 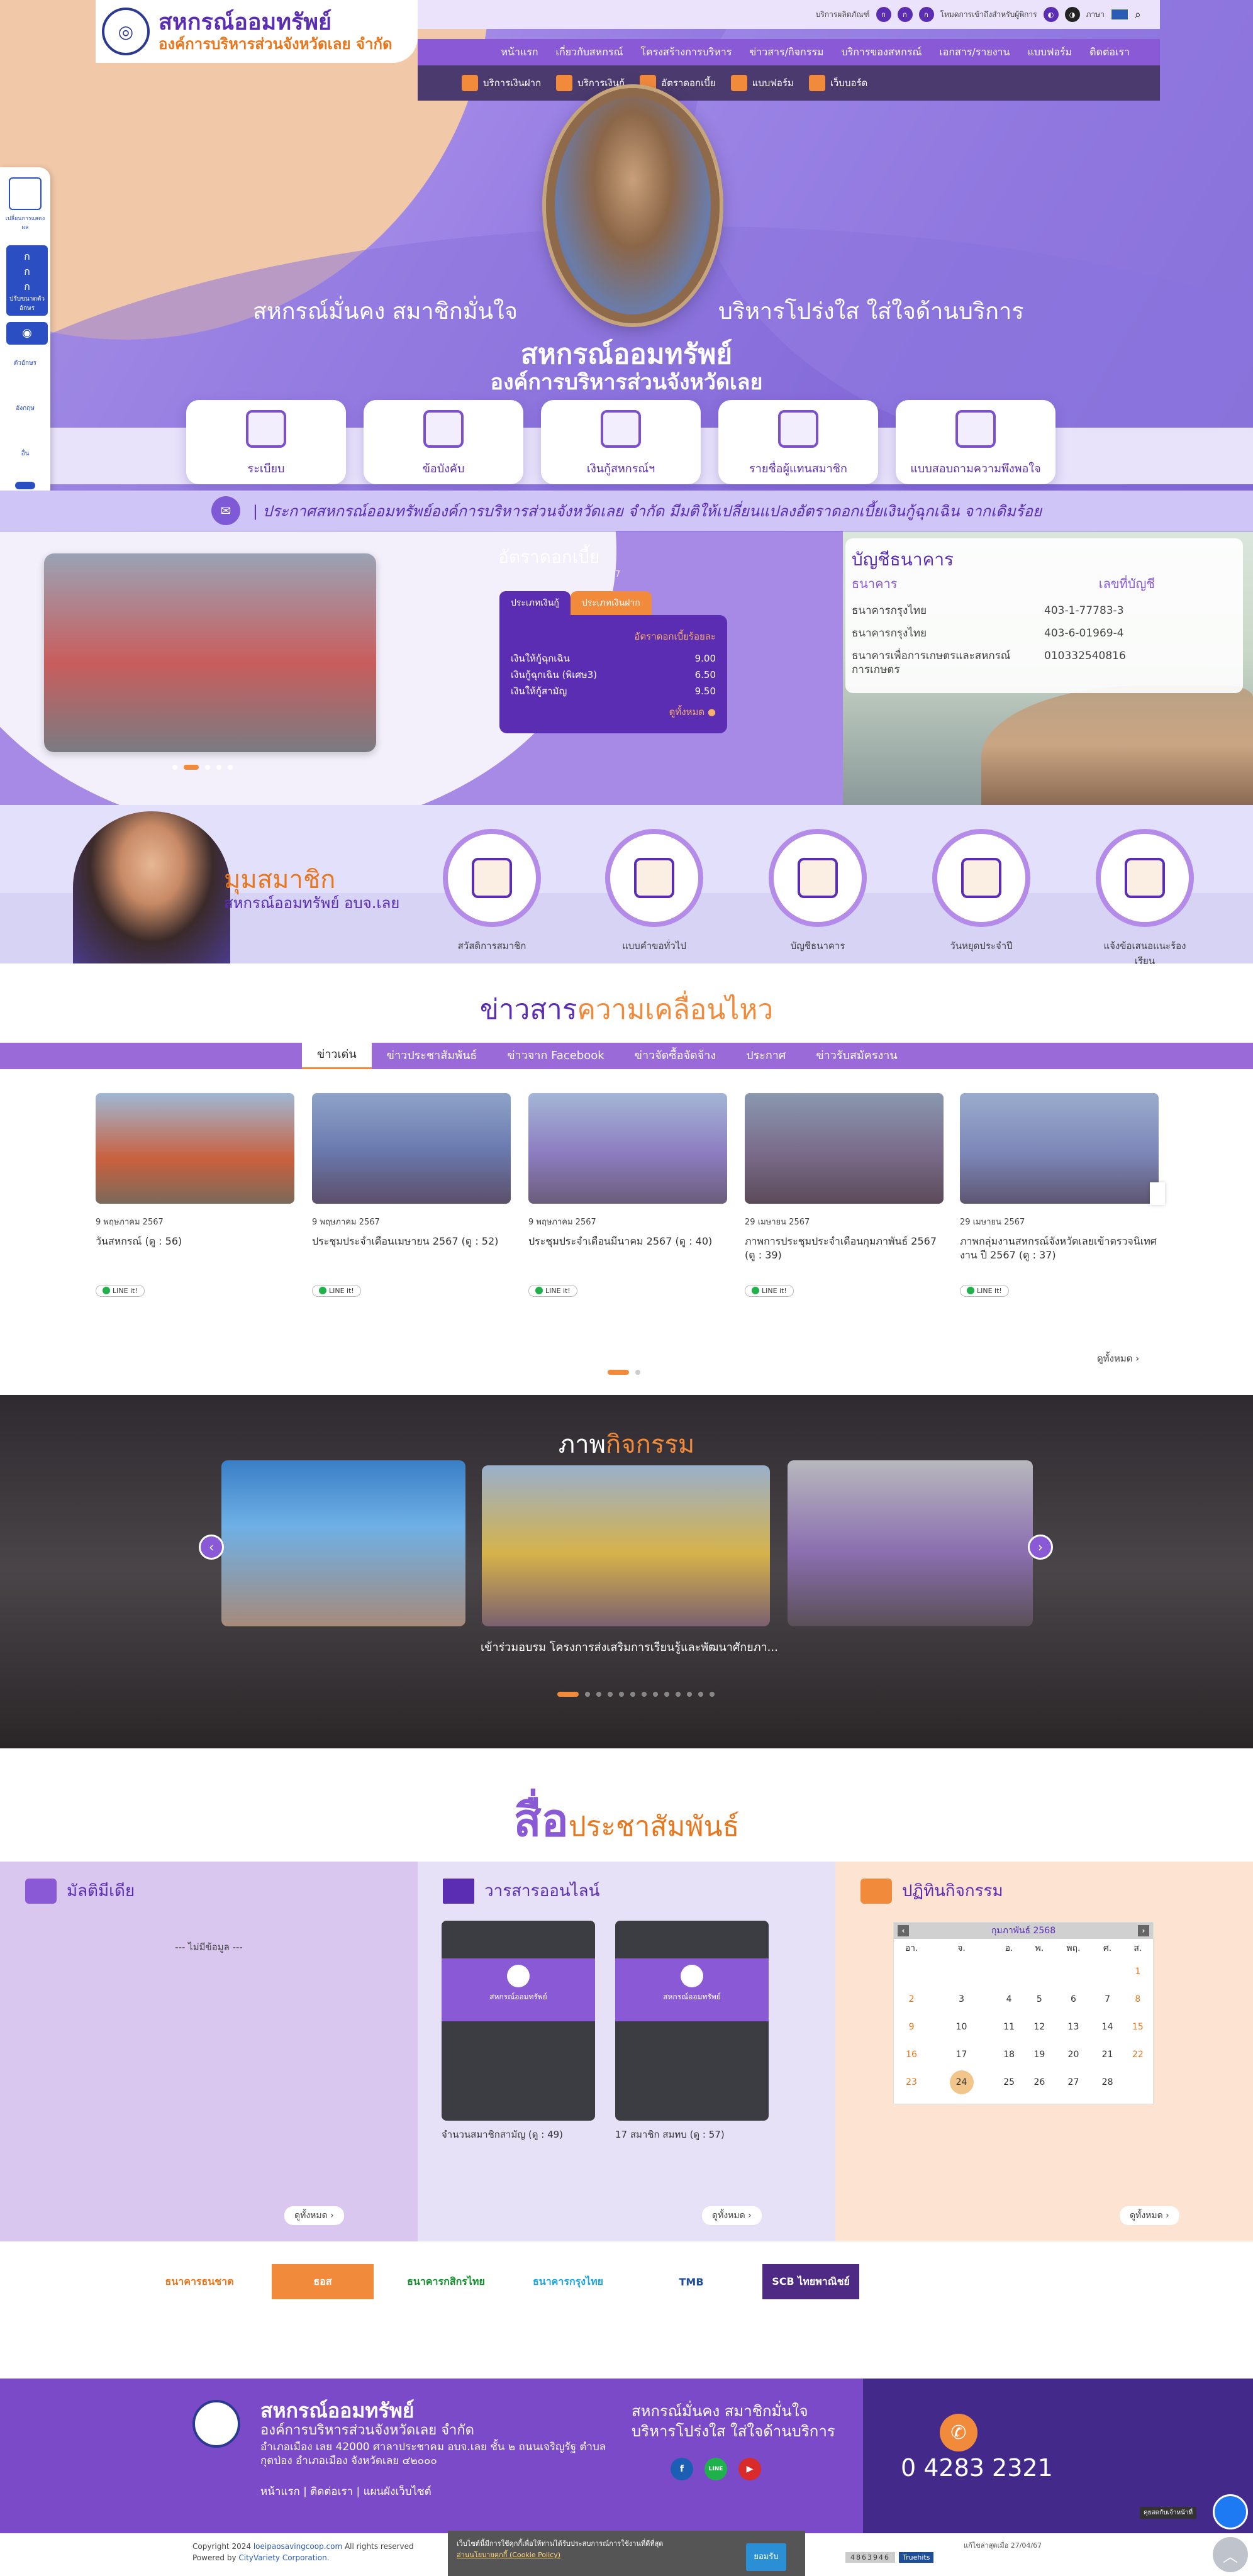 What do you see at coordinates (1144, 899) in the screenshot?
I see `member-complaints: แจ้งข้อเสนอแนะร้องเรียน` at bounding box center [1144, 899].